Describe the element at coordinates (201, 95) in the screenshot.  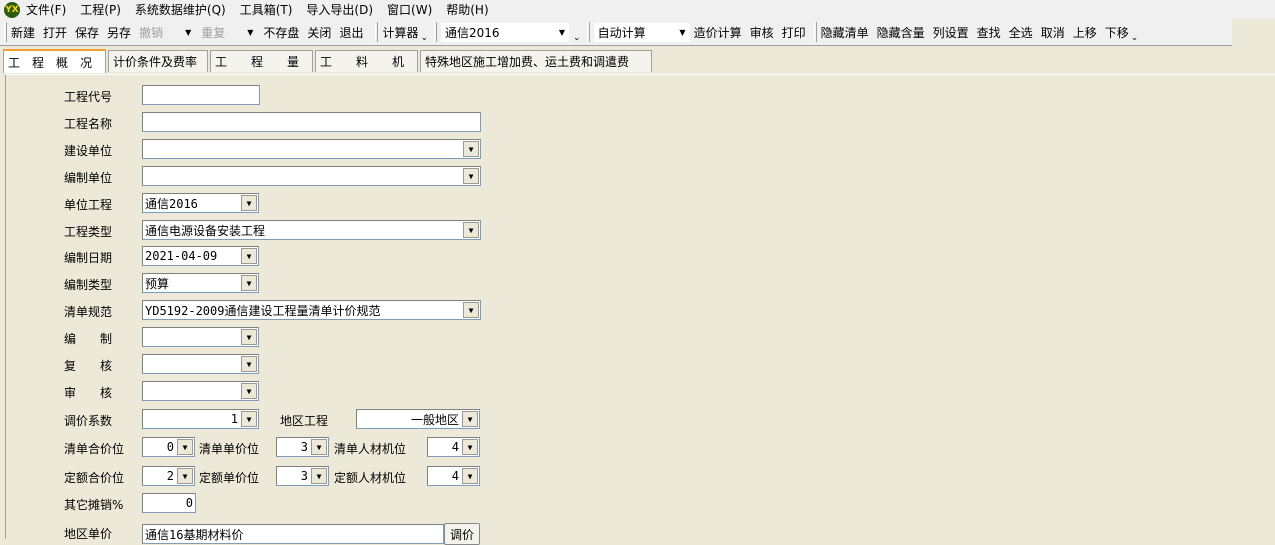
I see `project-code-input` at that location.